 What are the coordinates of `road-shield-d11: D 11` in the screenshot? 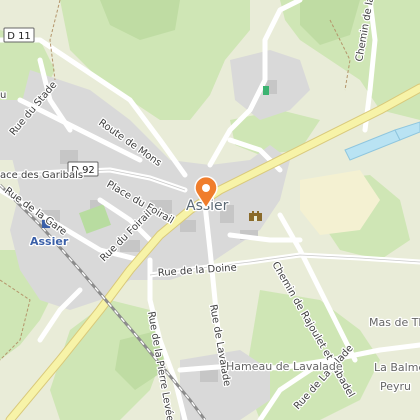 It's located at (19, 35).